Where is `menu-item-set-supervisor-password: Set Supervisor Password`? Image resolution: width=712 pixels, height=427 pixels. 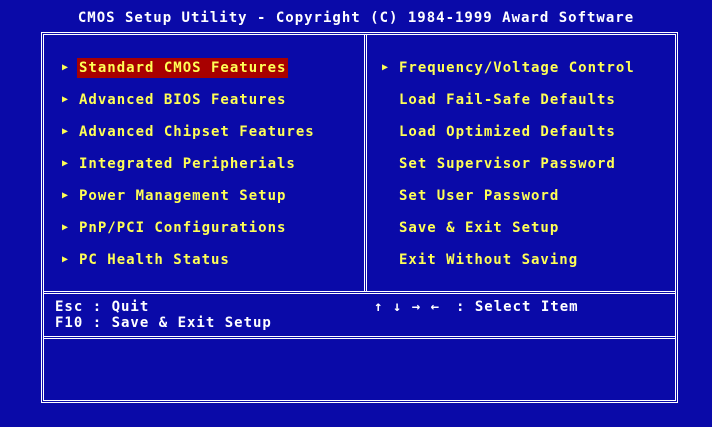
menu-item-set-supervisor-password: Set Supervisor Password is located at coordinates (498, 164).